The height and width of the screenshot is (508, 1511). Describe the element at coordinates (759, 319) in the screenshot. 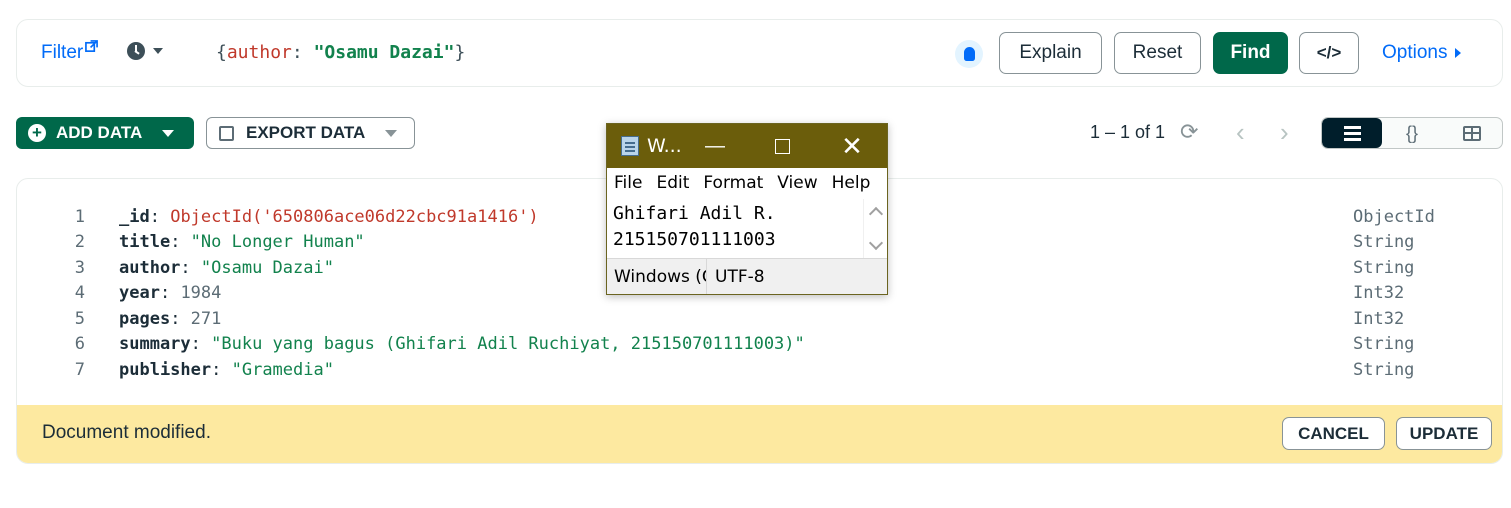

I see `document-line: 5 pages: 271 Int32` at that location.